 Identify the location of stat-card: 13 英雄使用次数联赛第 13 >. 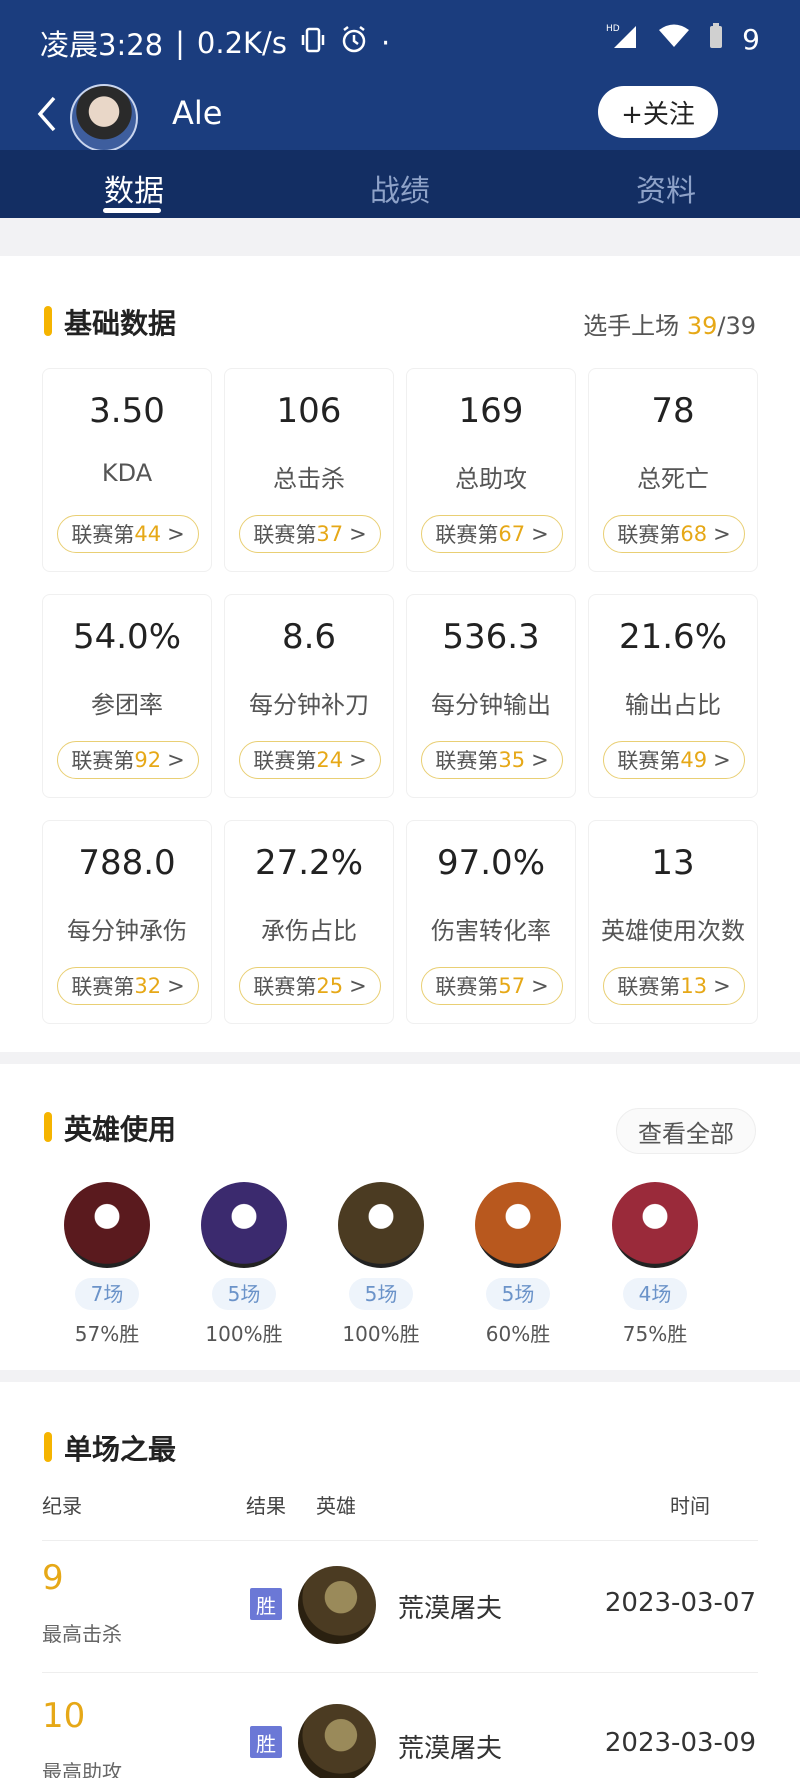
(673, 922).